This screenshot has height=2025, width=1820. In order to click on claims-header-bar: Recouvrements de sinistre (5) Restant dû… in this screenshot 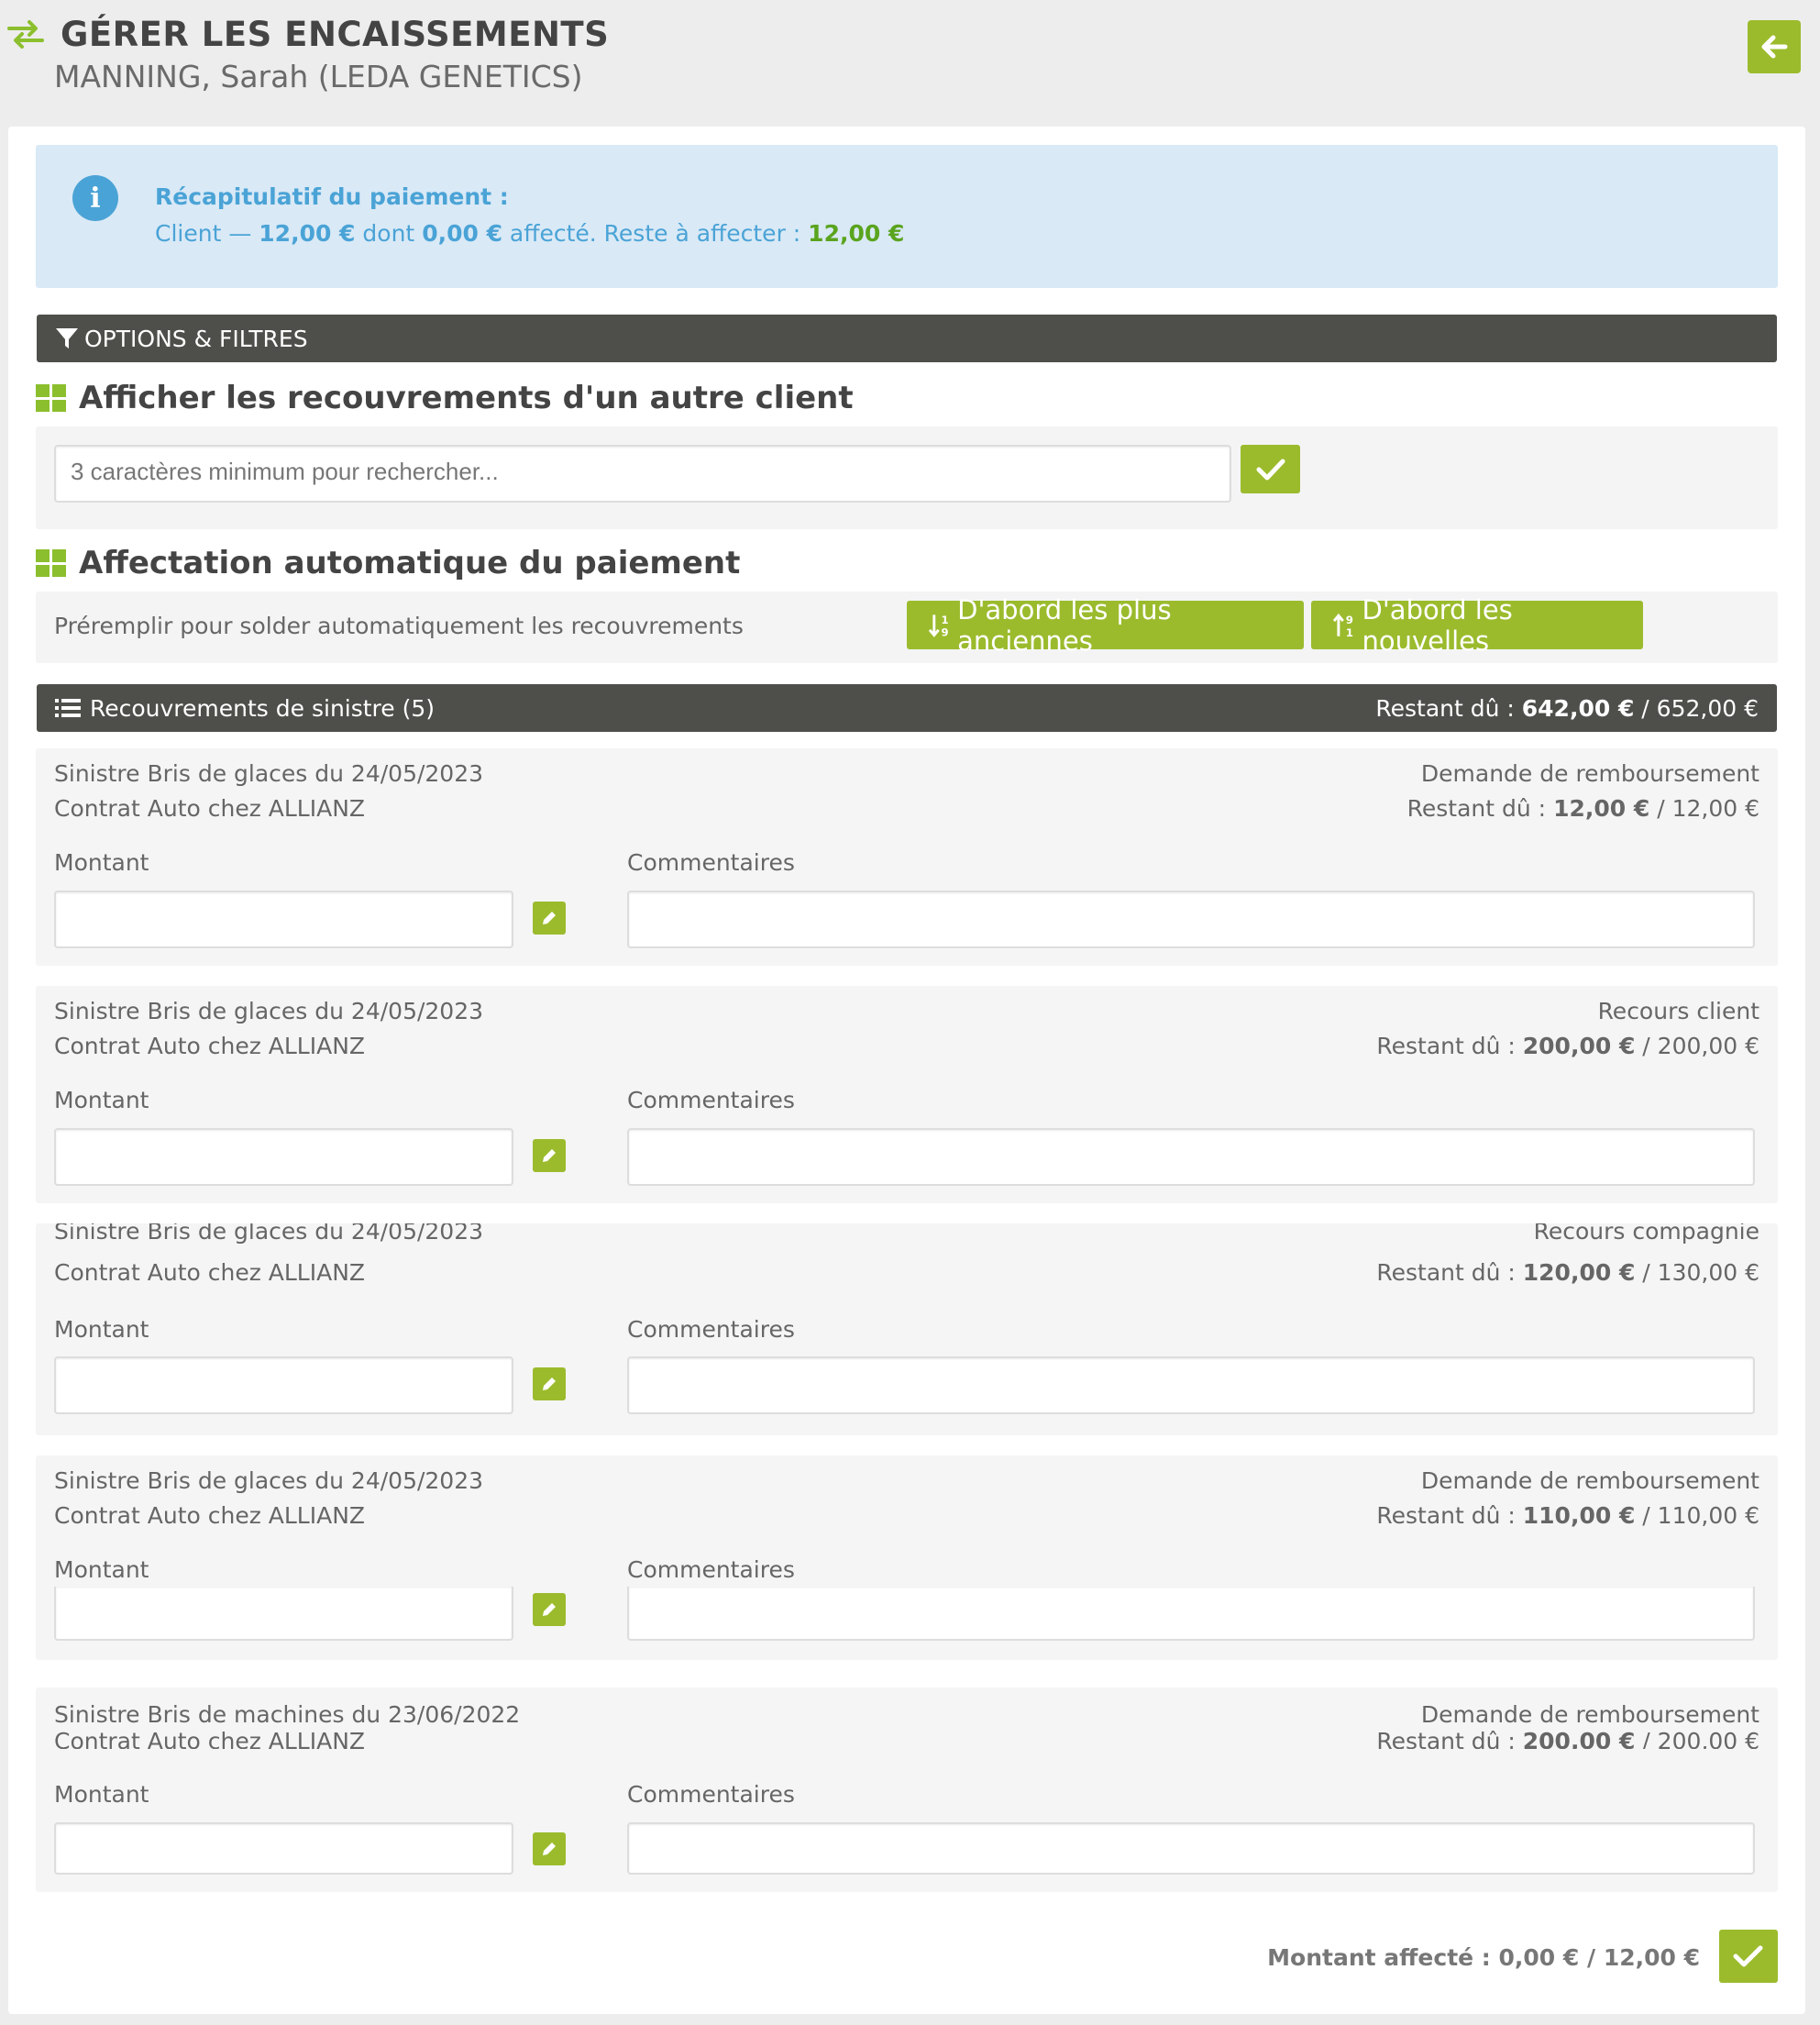, I will do `click(907, 708)`.